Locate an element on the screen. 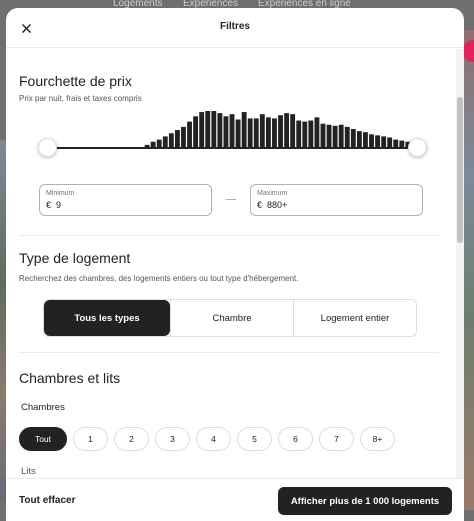 The height and width of the screenshot is (521, 474). modal-title: Filtres is located at coordinates (234, 26).